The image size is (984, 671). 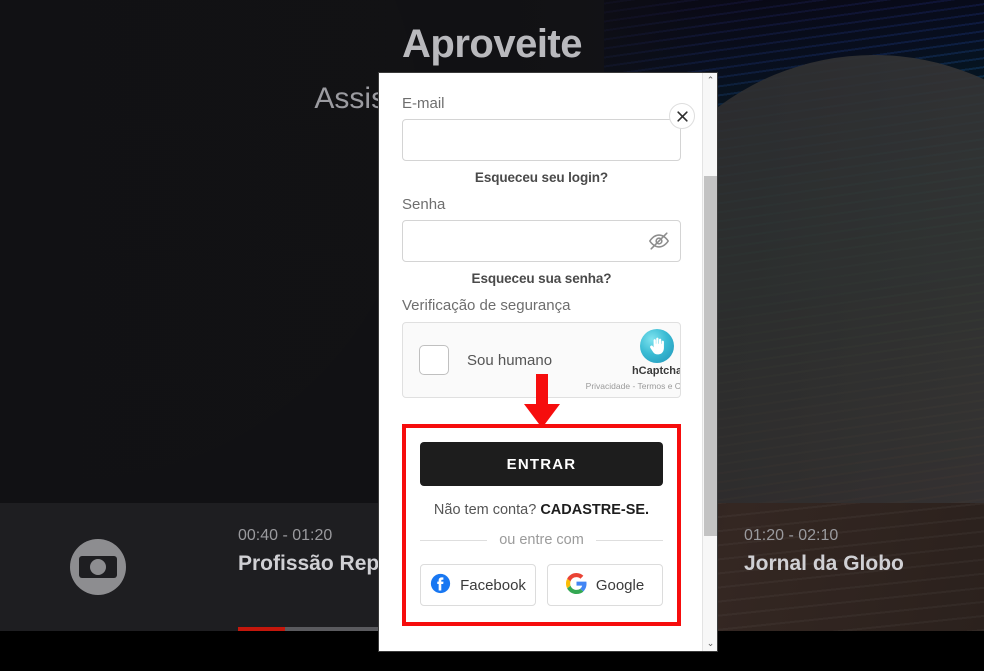 What do you see at coordinates (542, 401) in the screenshot?
I see `annotation-down-arrow-icon` at bounding box center [542, 401].